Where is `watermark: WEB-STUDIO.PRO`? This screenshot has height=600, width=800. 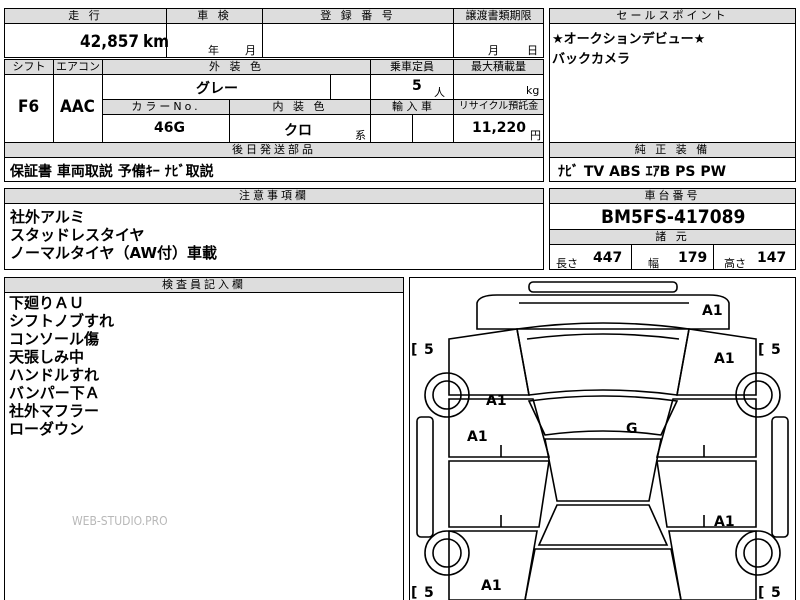 watermark: WEB-STUDIO.PRO is located at coordinates (120, 521).